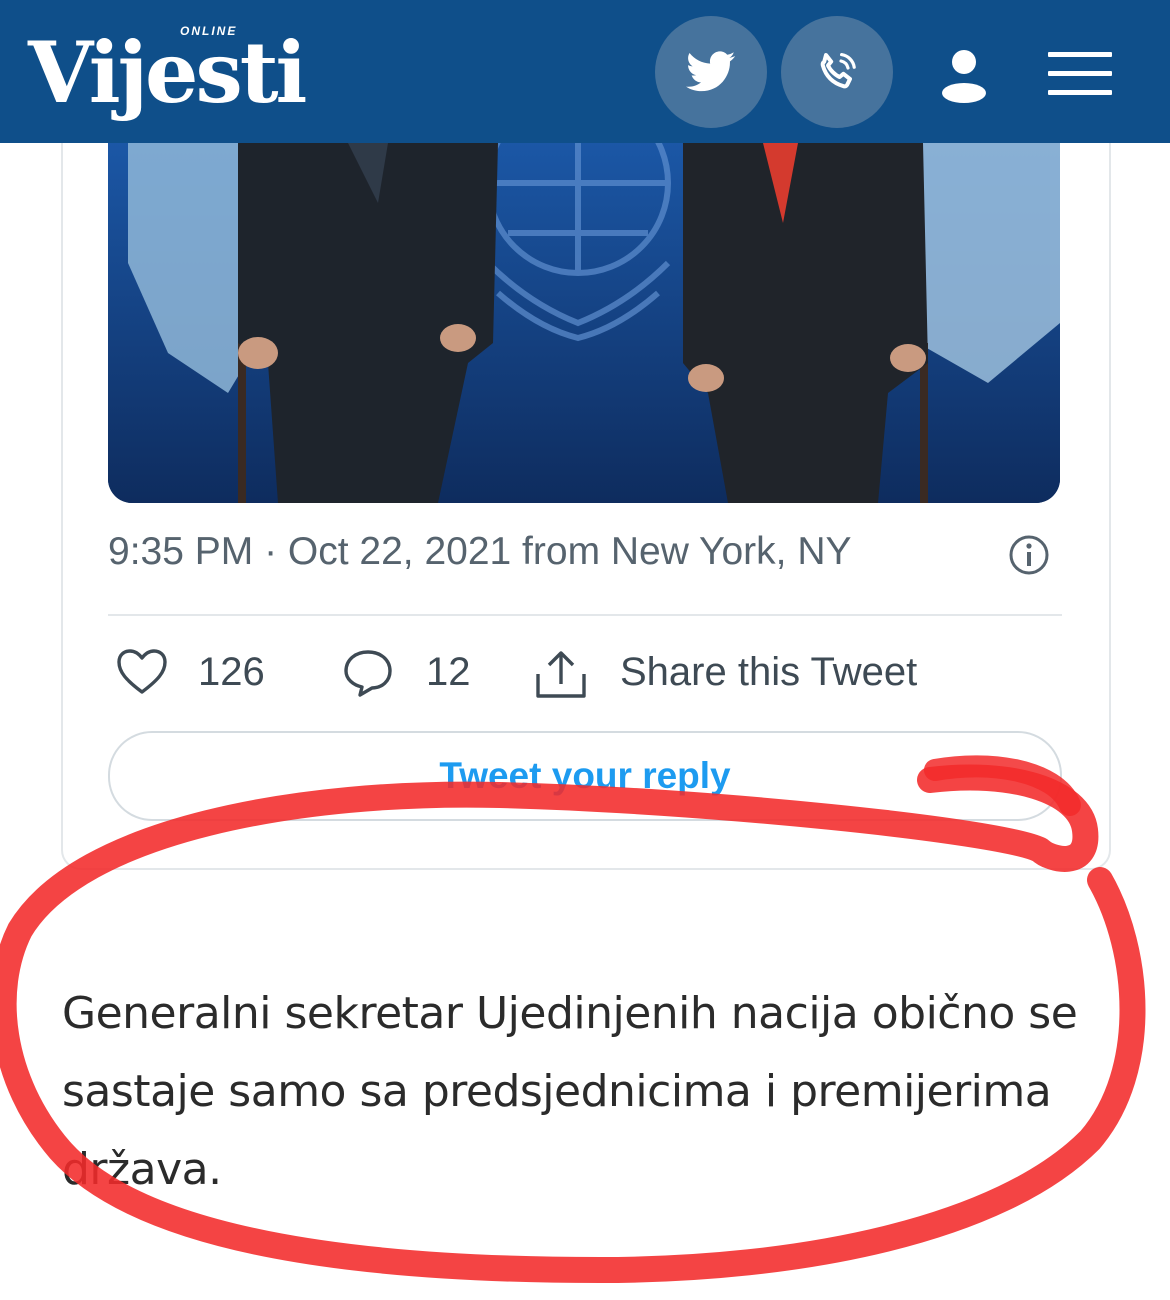 The width and height of the screenshot is (1170, 1300). I want to click on reply-label: Tweet your reply, so click(585, 775).